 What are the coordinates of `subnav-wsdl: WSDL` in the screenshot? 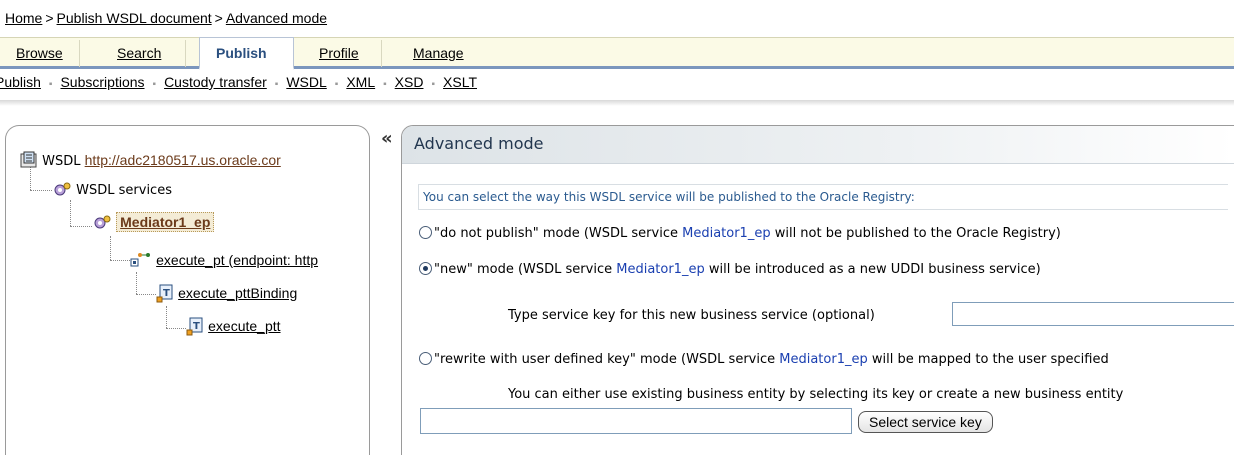 It's located at (306, 82).